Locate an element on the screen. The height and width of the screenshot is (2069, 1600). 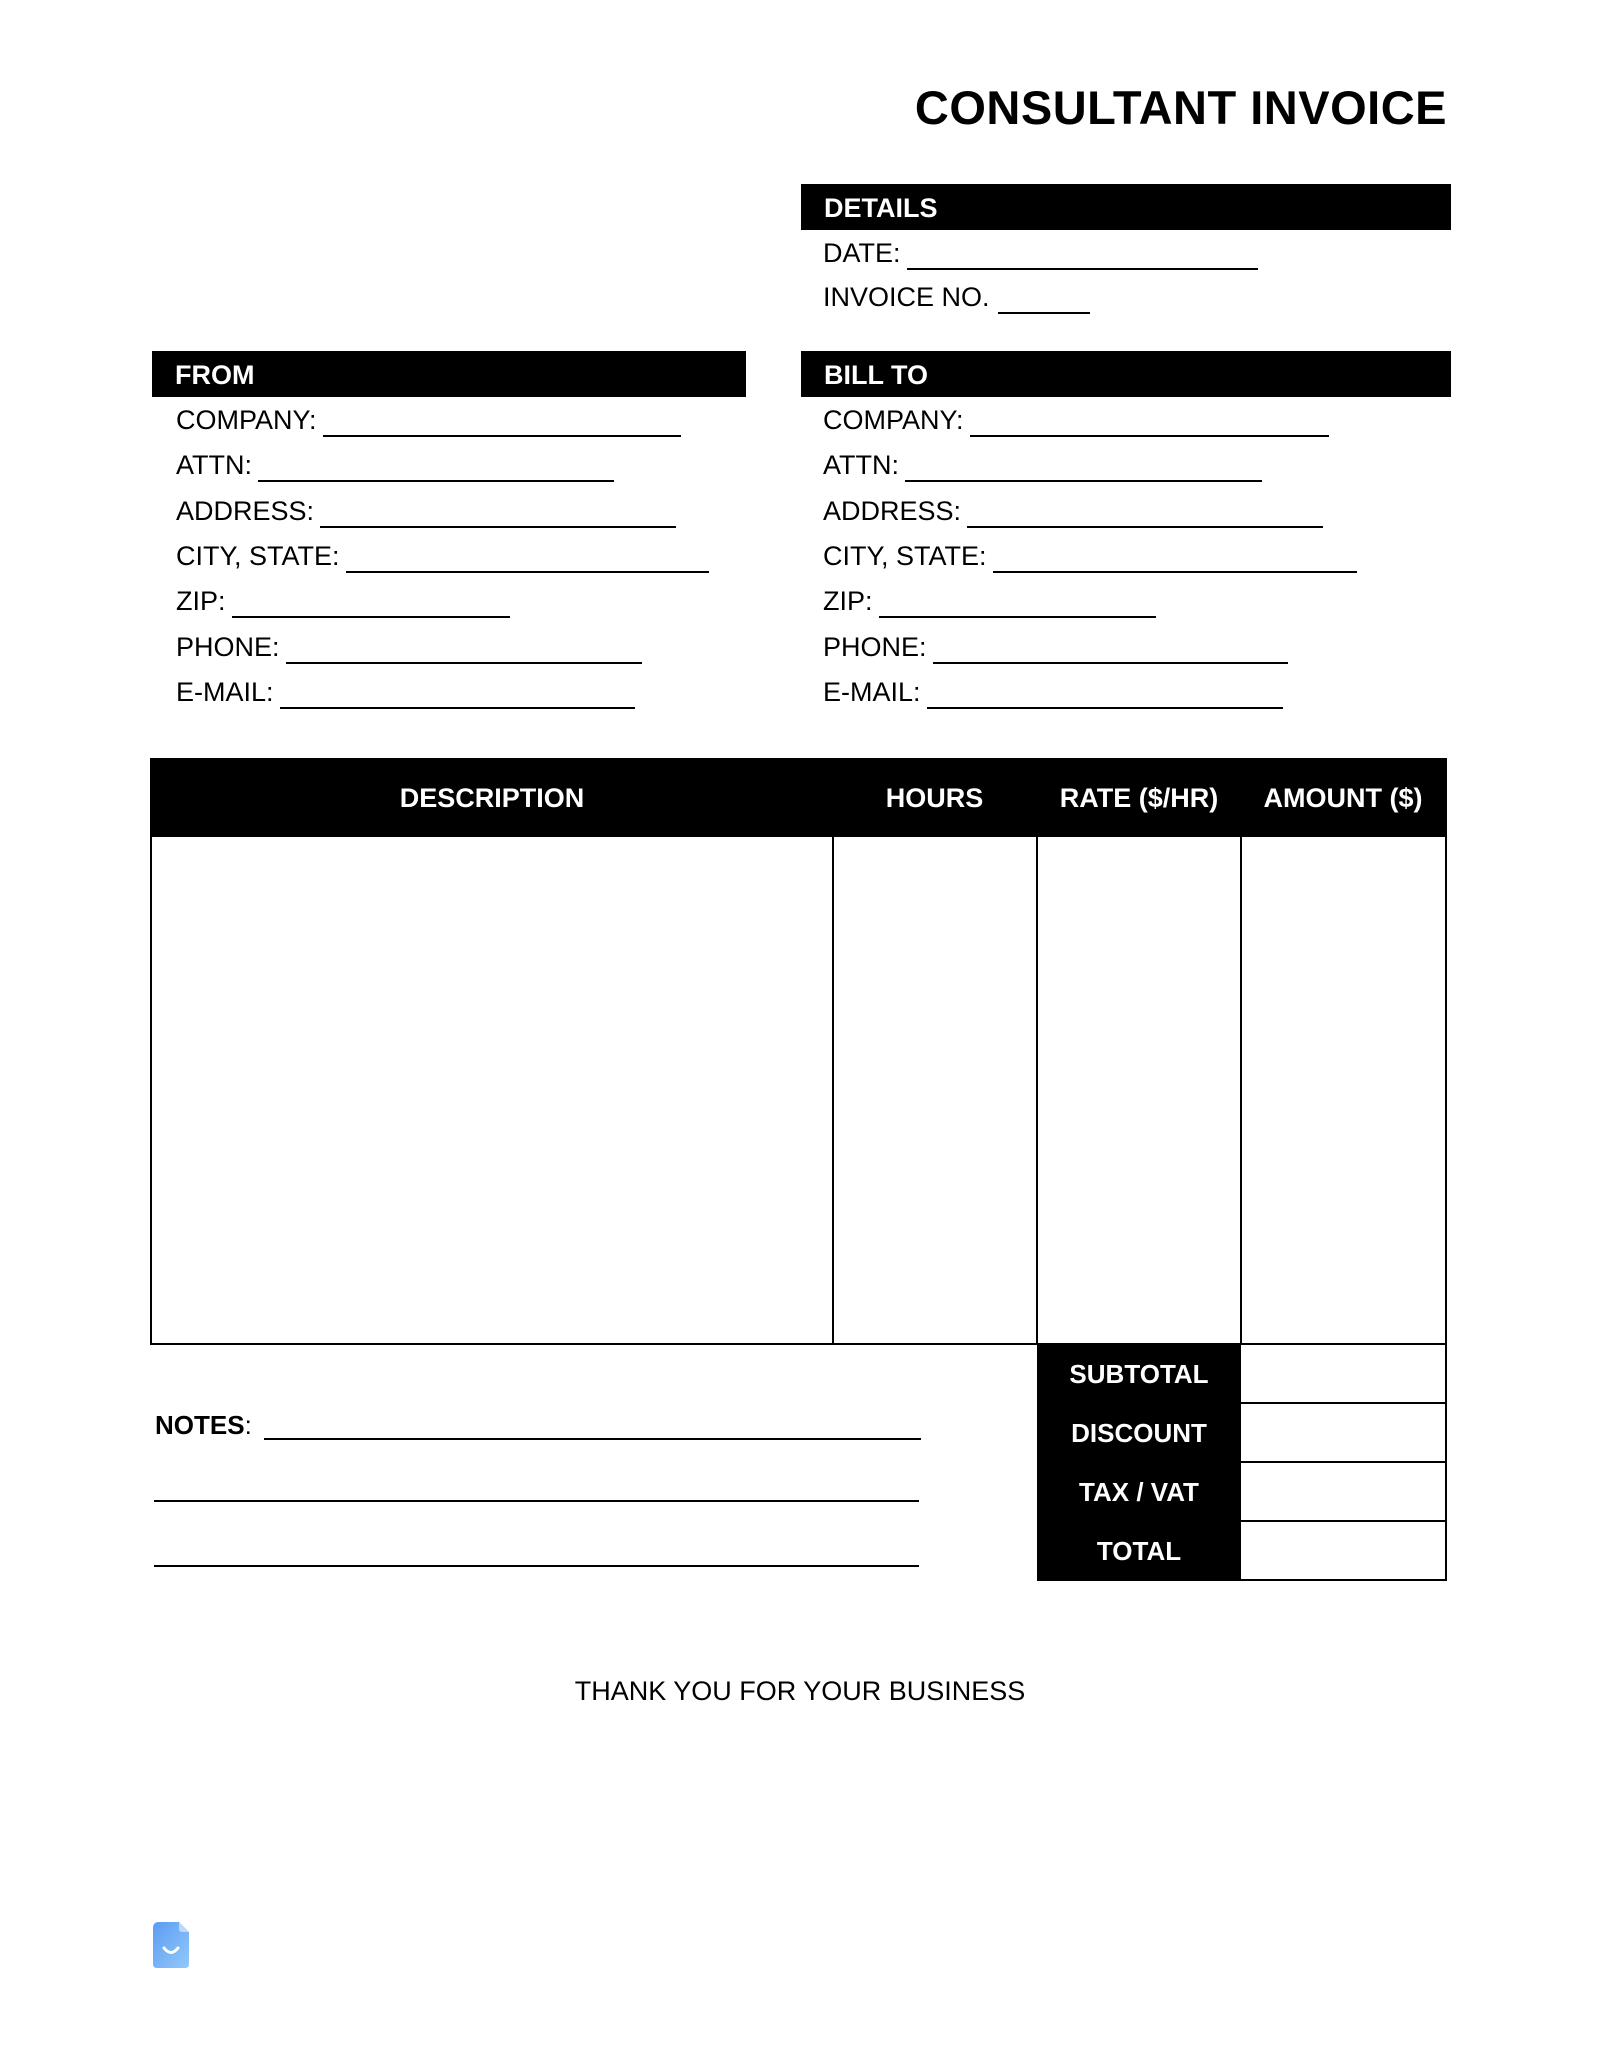
column-header-description: DESCRIPTION is located at coordinates (492, 798).